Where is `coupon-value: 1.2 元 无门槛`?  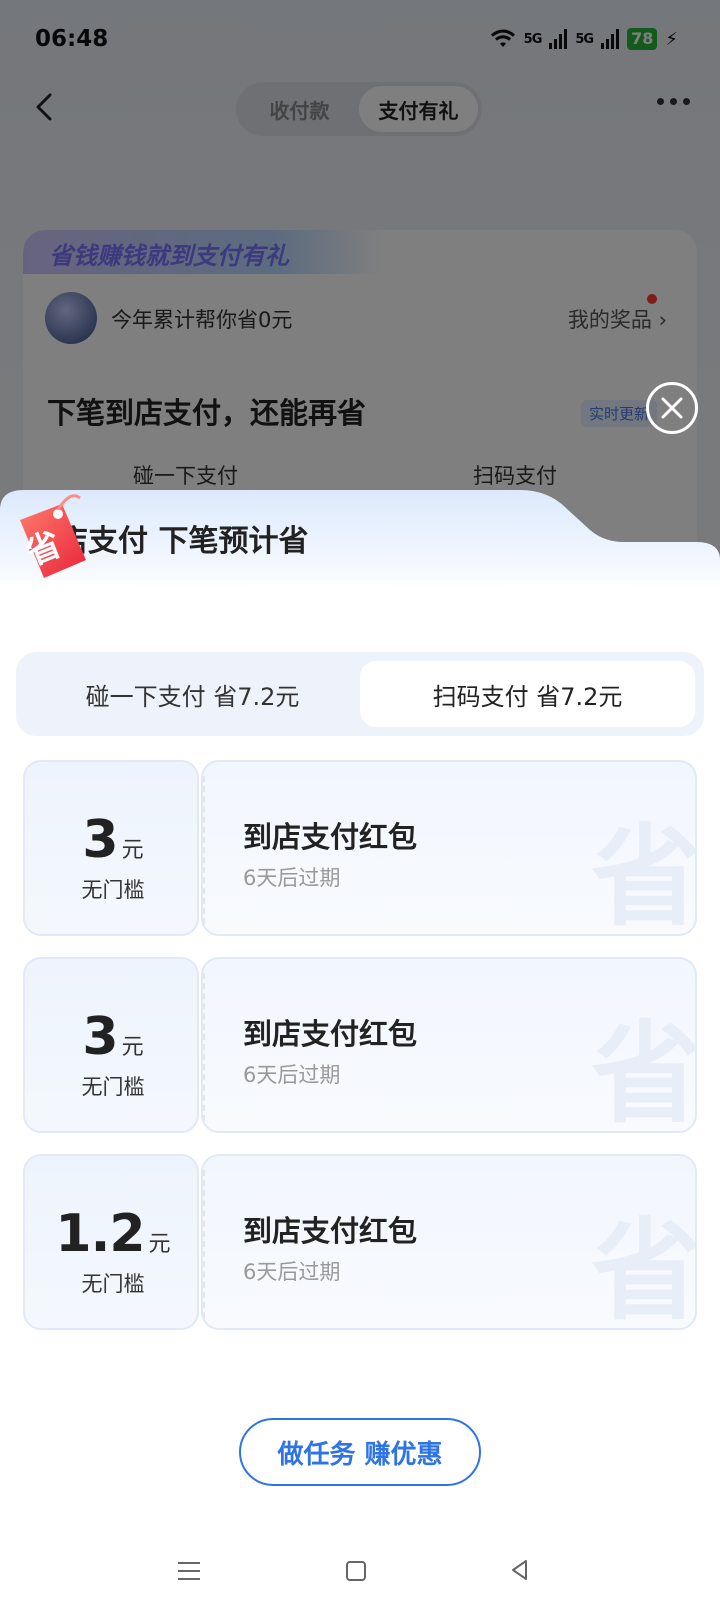
coupon-value: 1.2 元 无门槛 is located at coordinates (111, 1242).